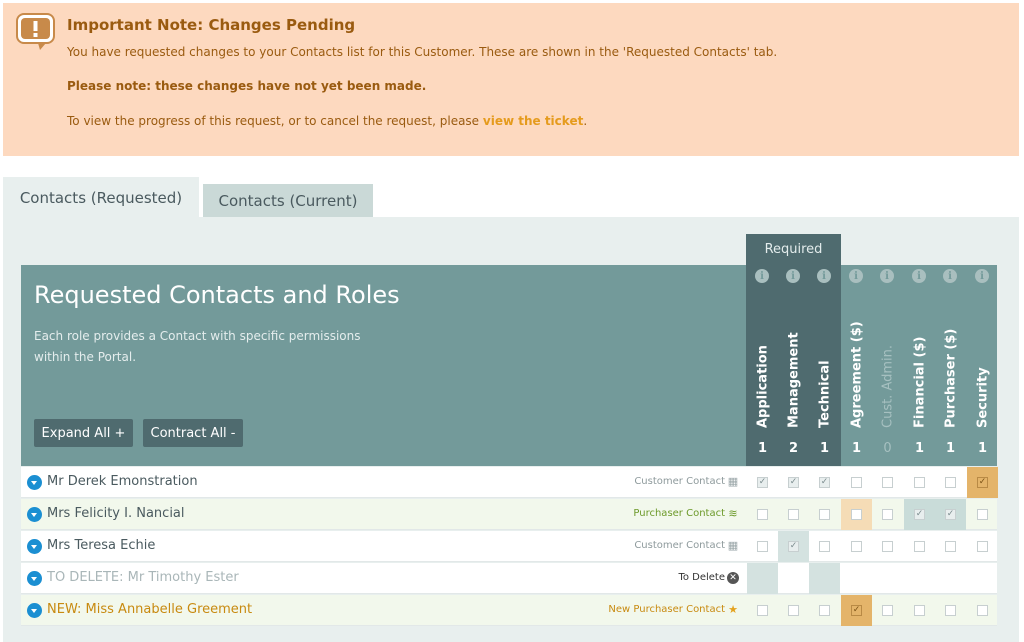 This screenshot has height=642, width=1024. I want to click on role-cell-management: ✓, so click(793, 546).